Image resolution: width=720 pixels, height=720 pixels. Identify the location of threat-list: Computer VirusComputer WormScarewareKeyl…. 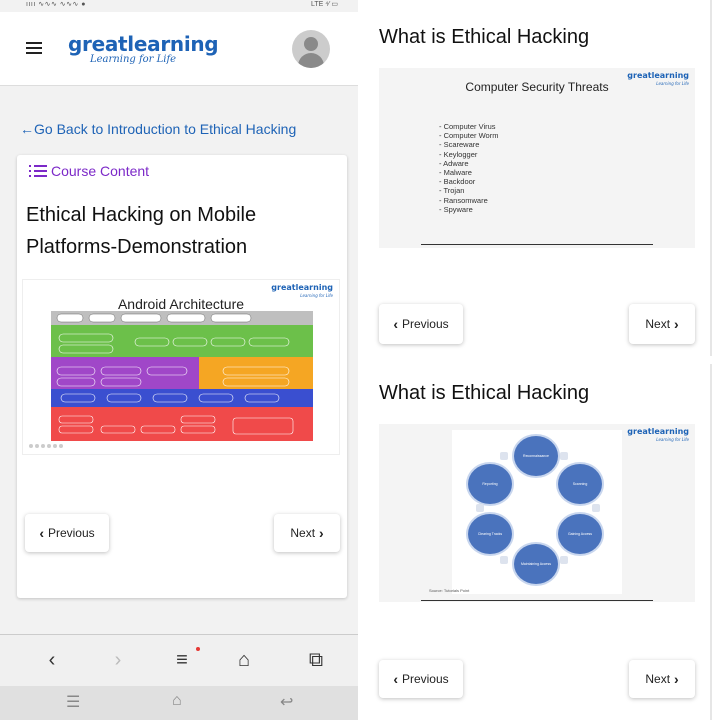
(468, 168).